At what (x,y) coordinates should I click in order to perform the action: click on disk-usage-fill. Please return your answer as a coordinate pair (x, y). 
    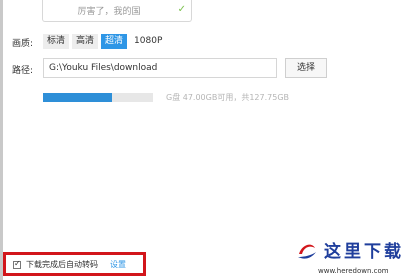
    Looking at the image, I should click on (78, 97).